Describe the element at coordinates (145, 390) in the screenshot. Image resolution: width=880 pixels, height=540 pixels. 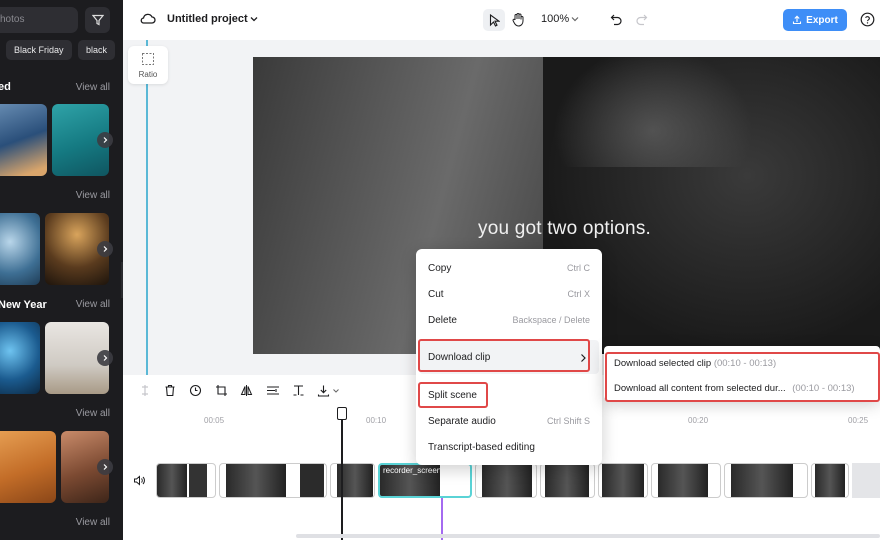
I see `split-icon` at that location.